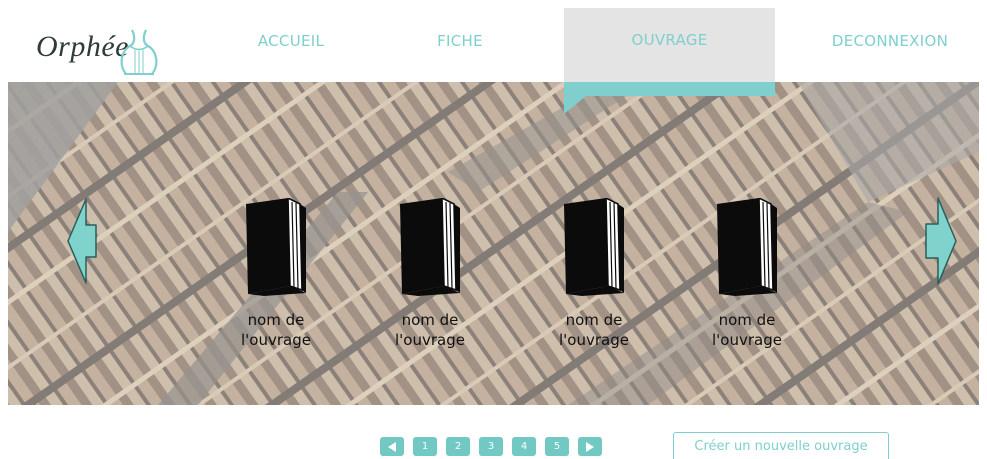 This screenshot has width=987, height=459. I want to click on carousel-next-arrow-icon, so click(941, 241).